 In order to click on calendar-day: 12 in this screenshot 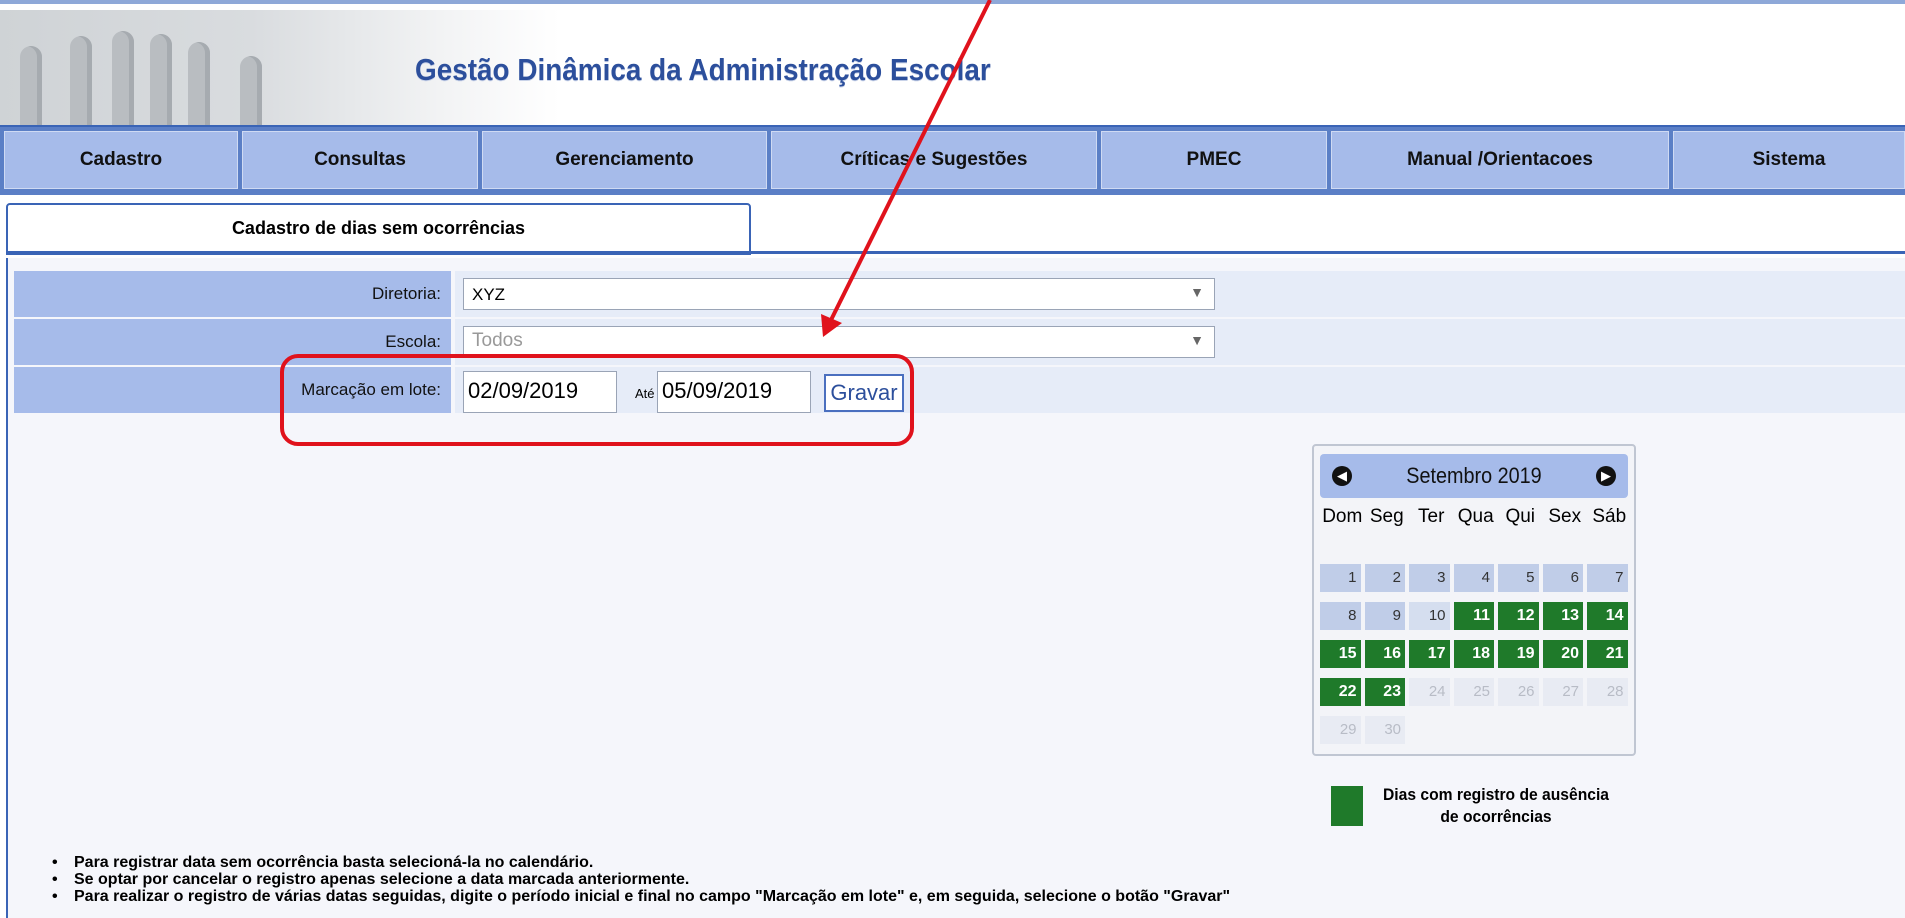, I will do `click(1518, 616)`.